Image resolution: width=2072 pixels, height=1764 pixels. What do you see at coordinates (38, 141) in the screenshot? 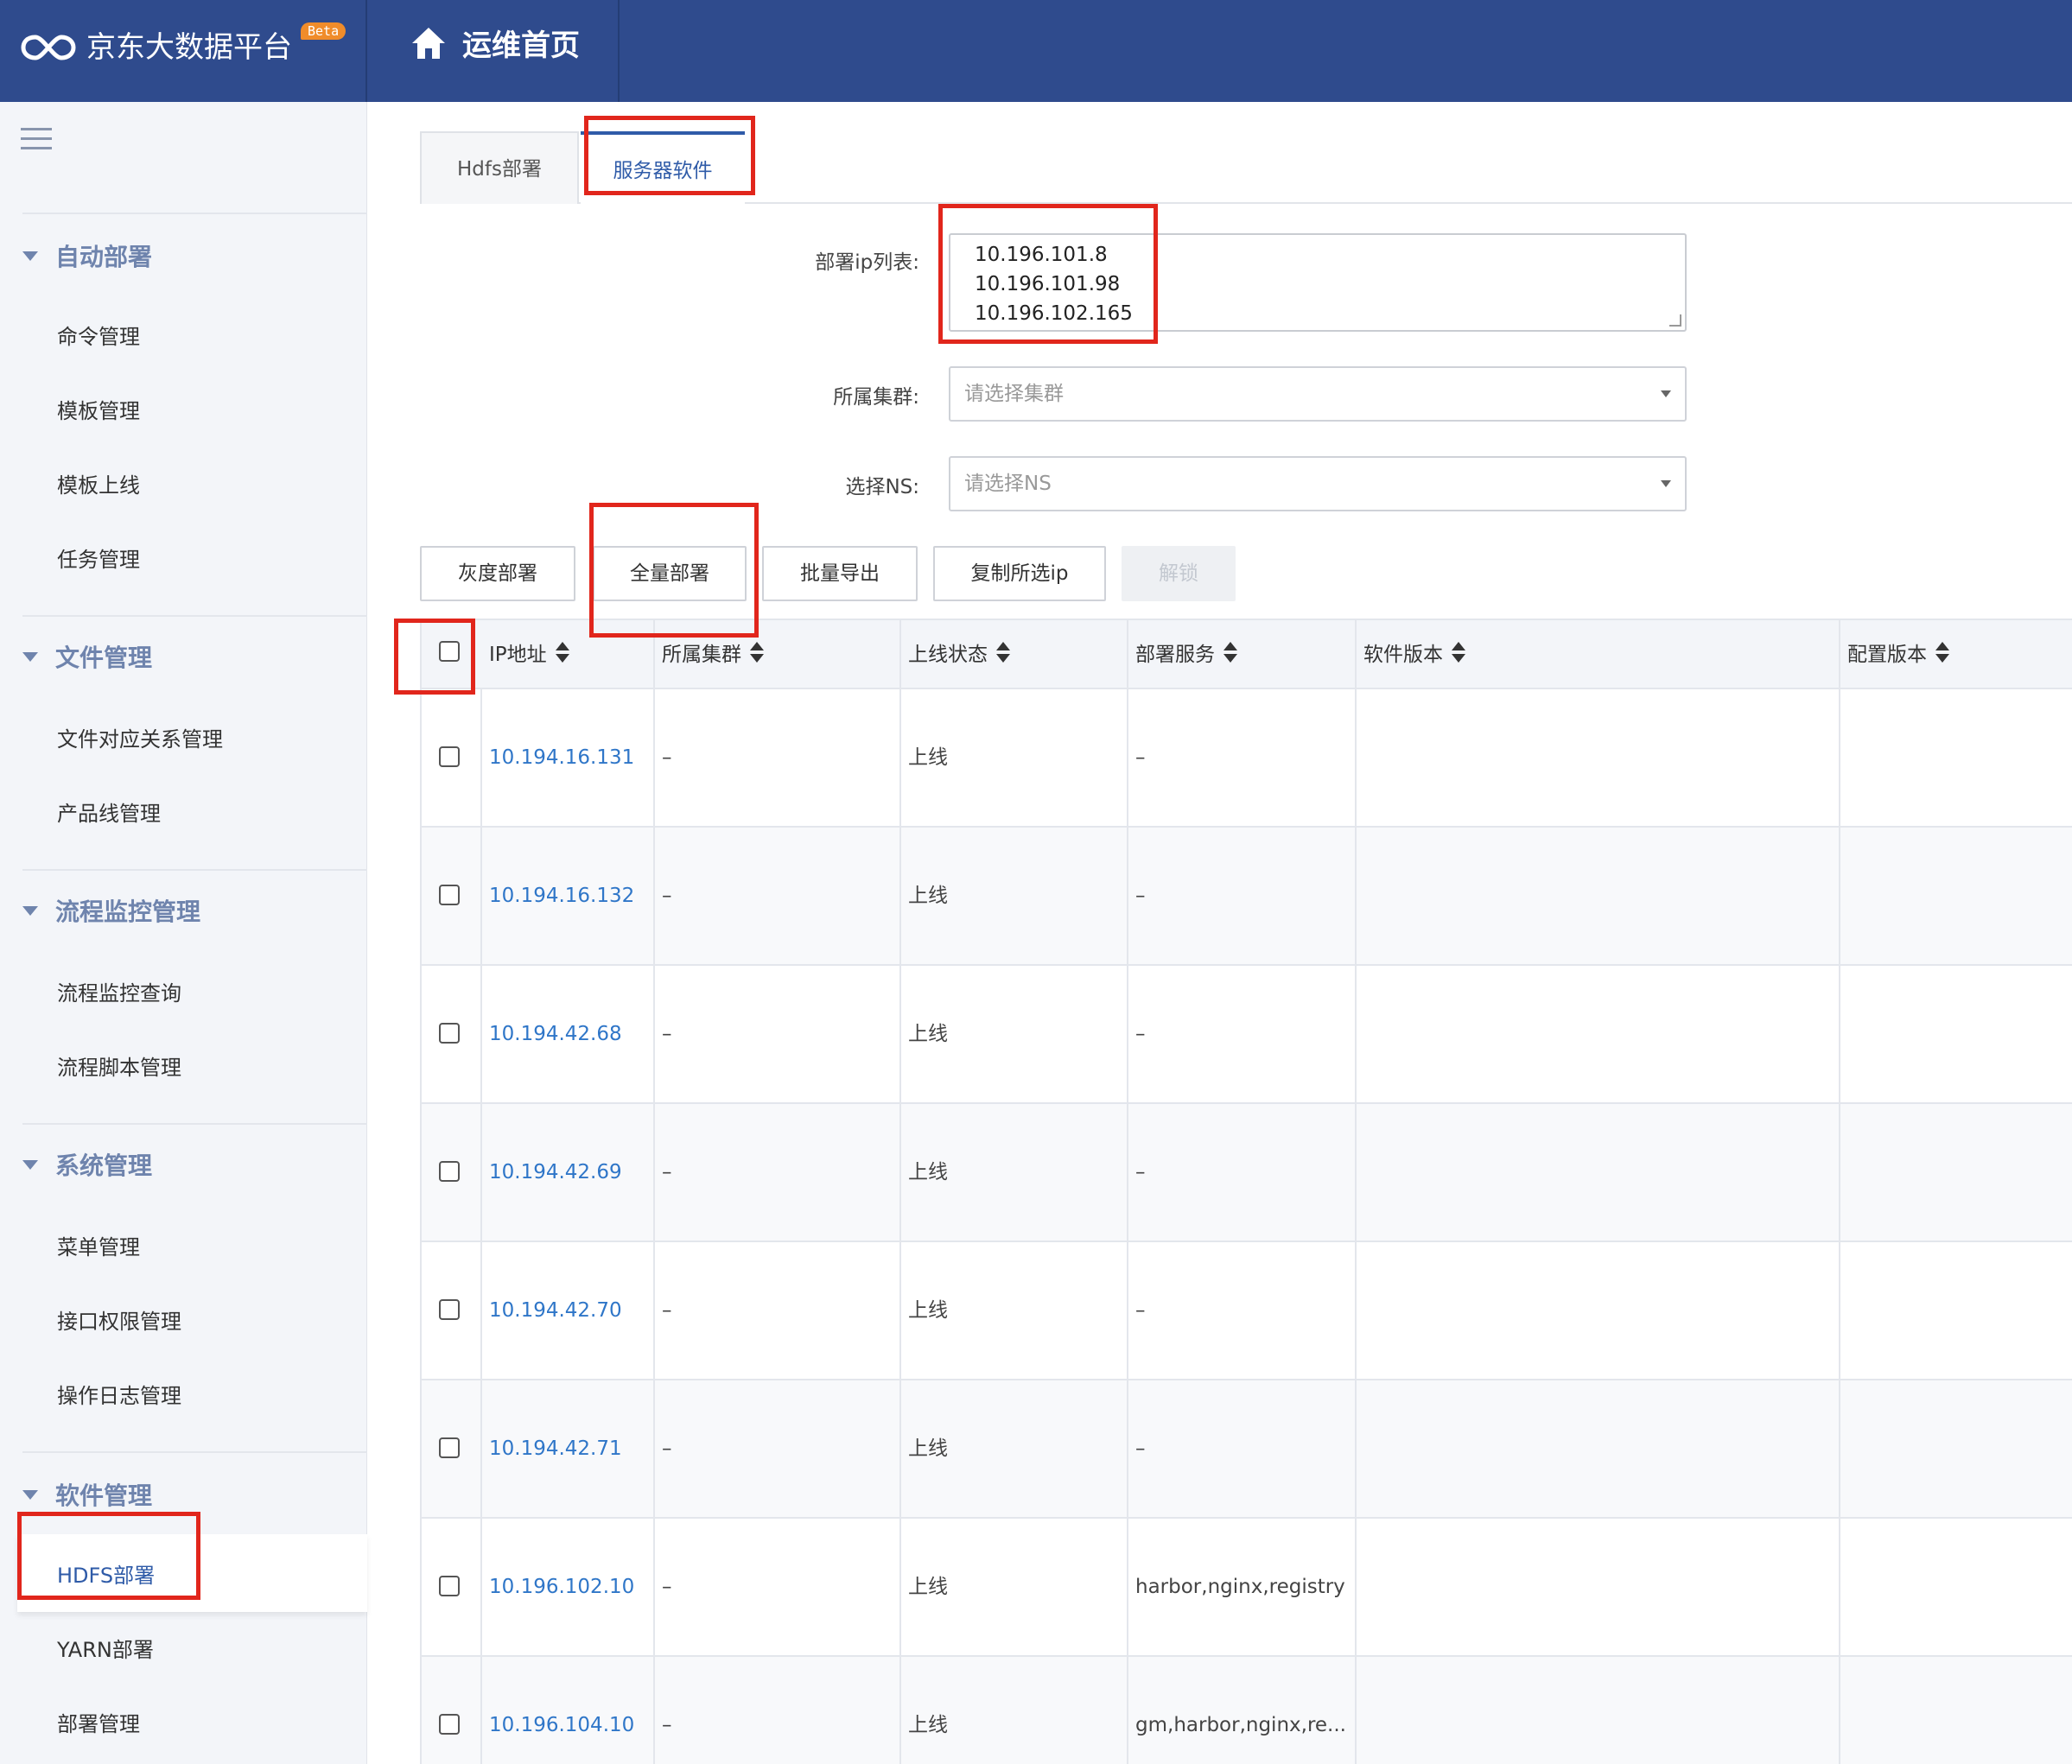
I see `hamburger-menu-icon` at bounding box center [38, 141].